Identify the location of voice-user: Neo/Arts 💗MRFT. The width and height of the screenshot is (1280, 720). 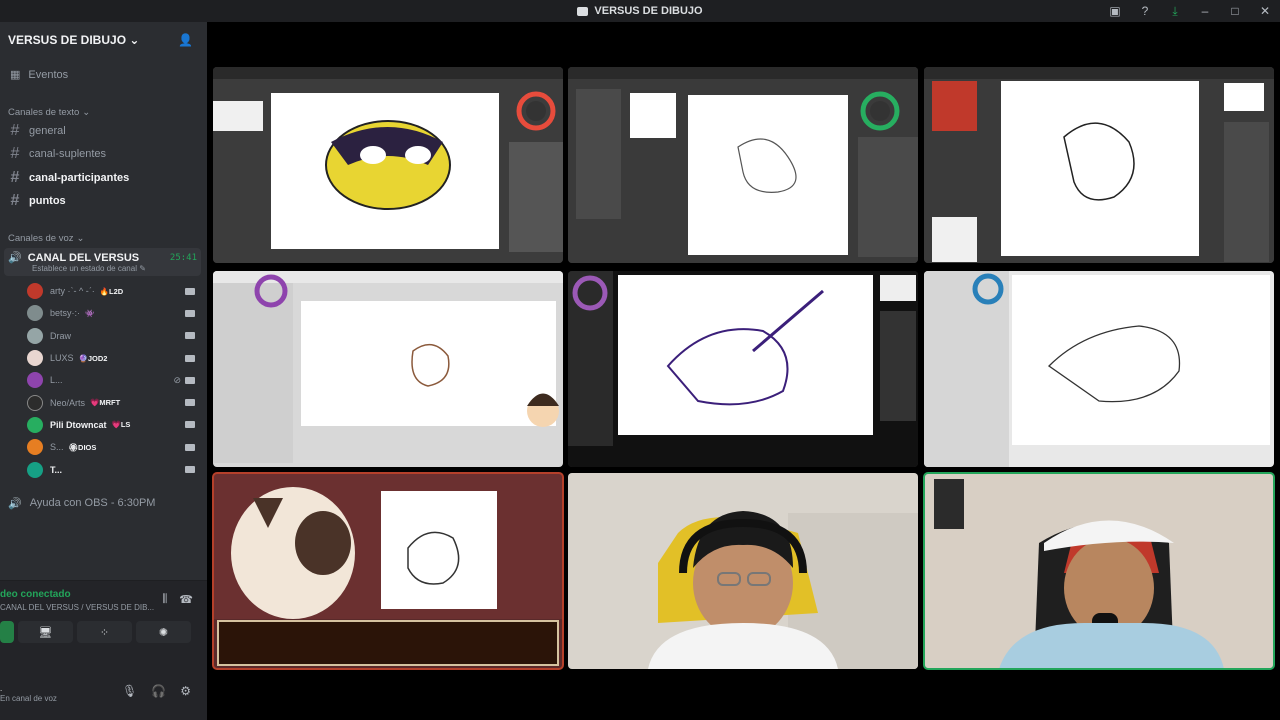
(103, 402).